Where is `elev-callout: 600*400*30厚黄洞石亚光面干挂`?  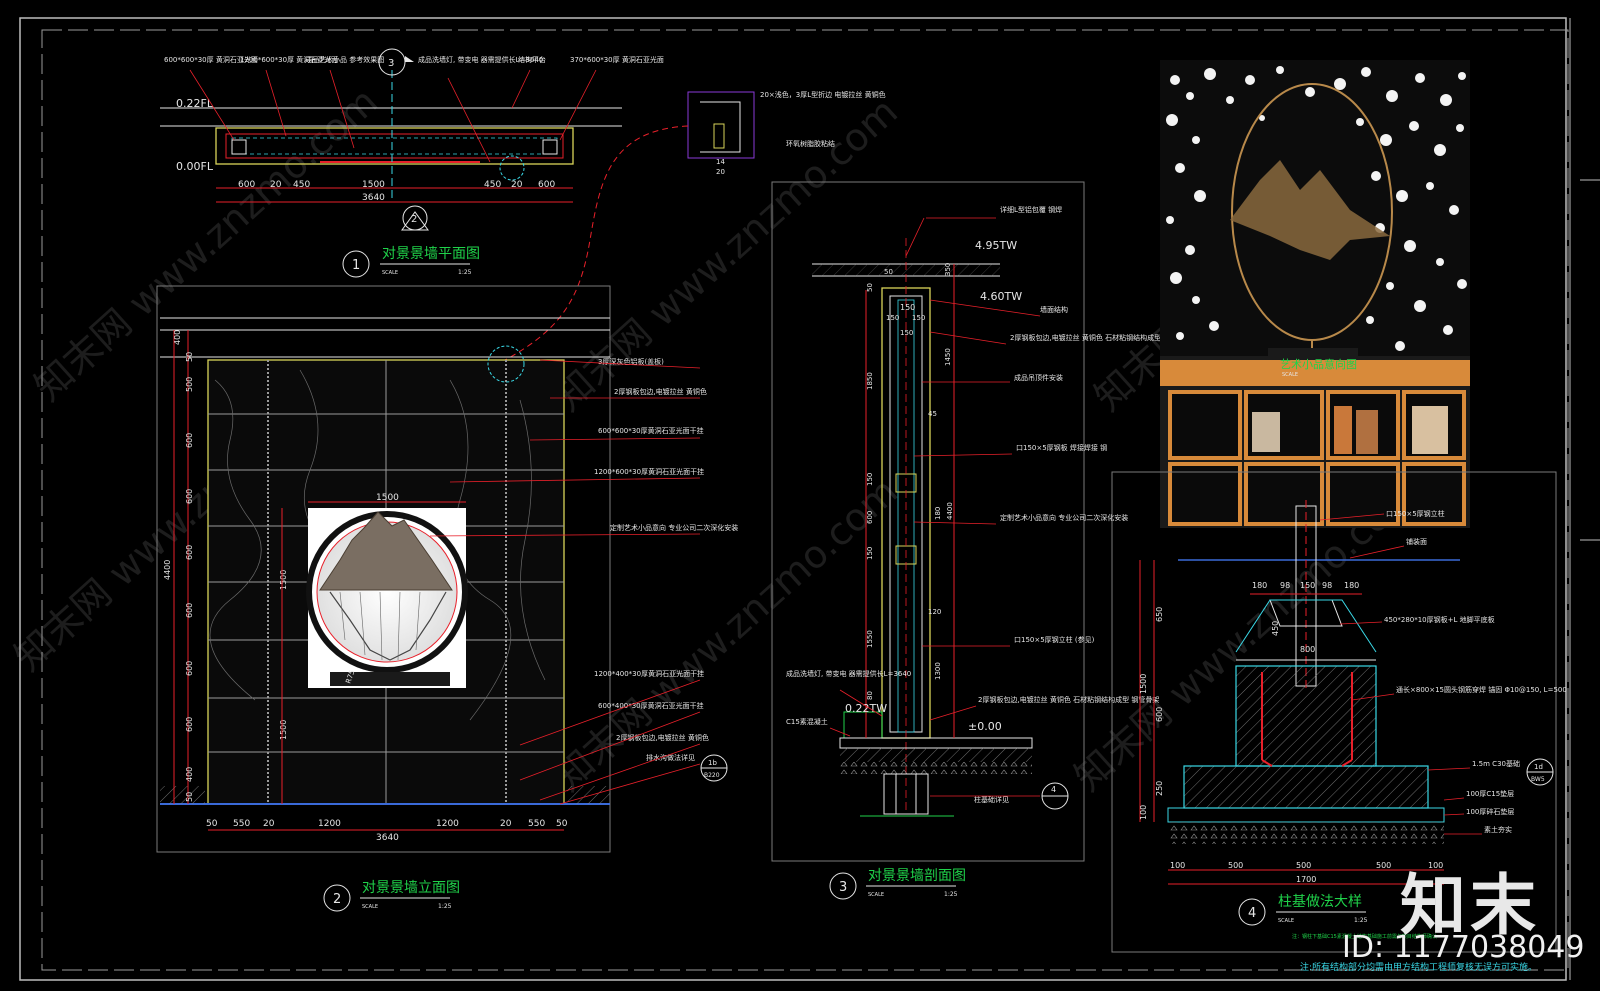
elev-callout: 600*400*30厚黄洞石亚光面干挂 is located at coordinates (651, 705).